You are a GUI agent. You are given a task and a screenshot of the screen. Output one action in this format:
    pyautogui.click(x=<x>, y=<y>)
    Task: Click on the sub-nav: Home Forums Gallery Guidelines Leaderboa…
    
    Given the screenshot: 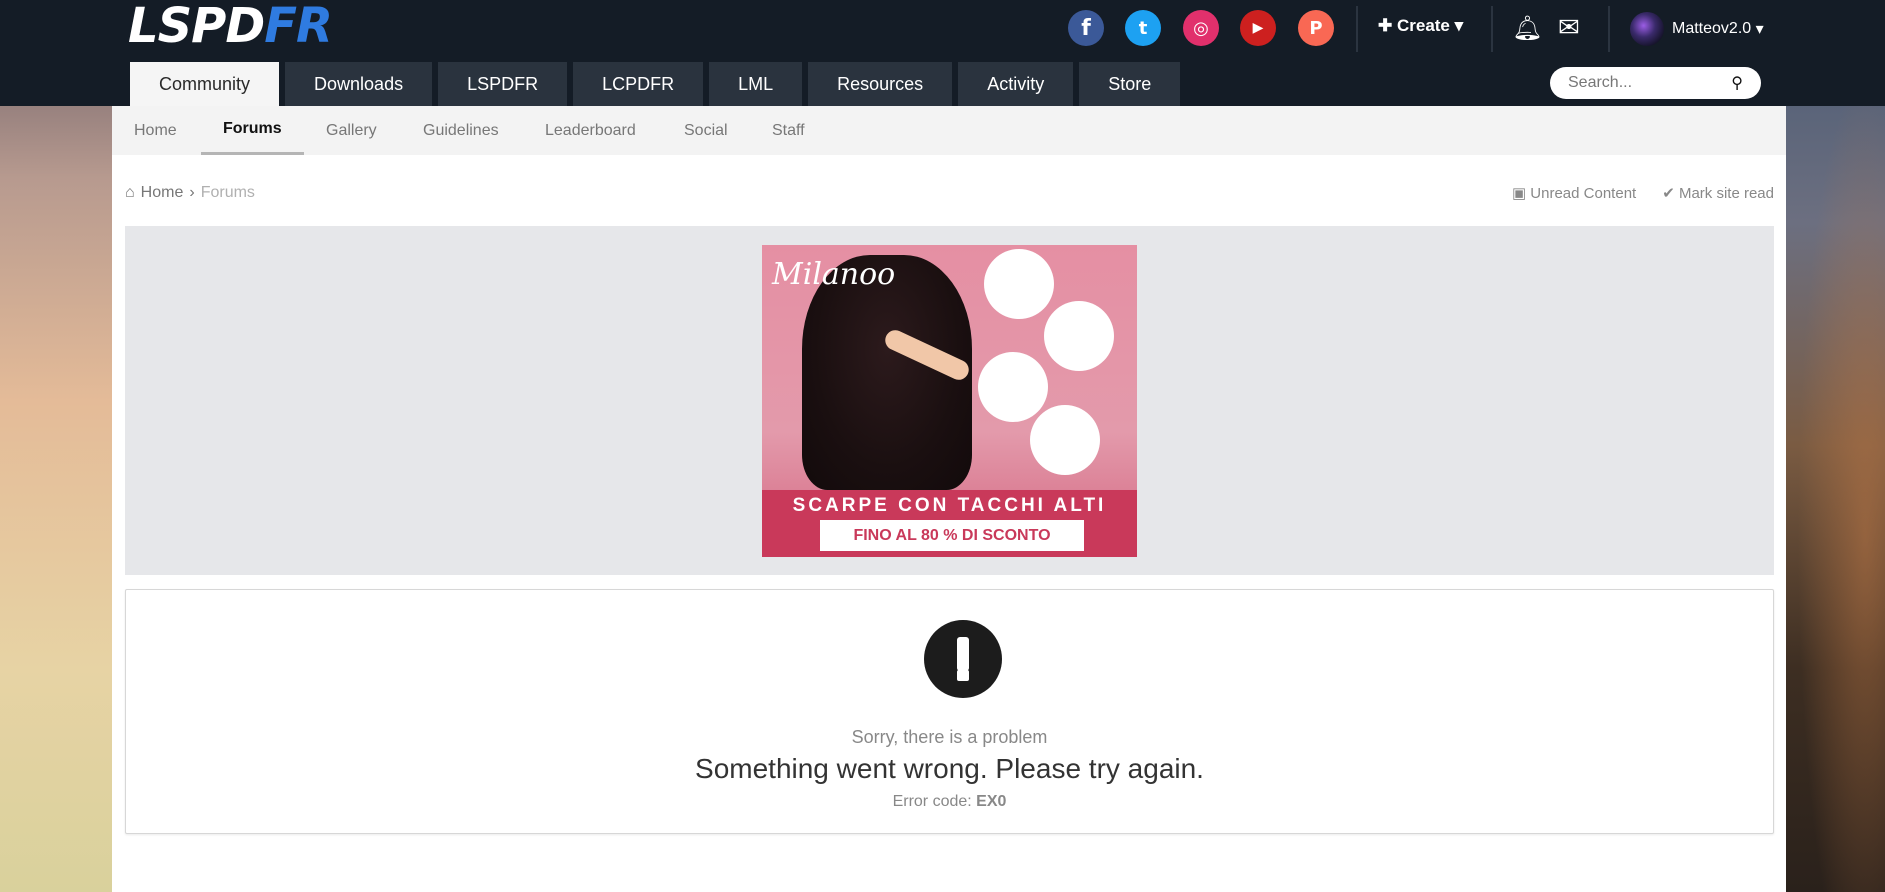 What is the action you would take?
    pyautogui.click(x=949, y=130)
    